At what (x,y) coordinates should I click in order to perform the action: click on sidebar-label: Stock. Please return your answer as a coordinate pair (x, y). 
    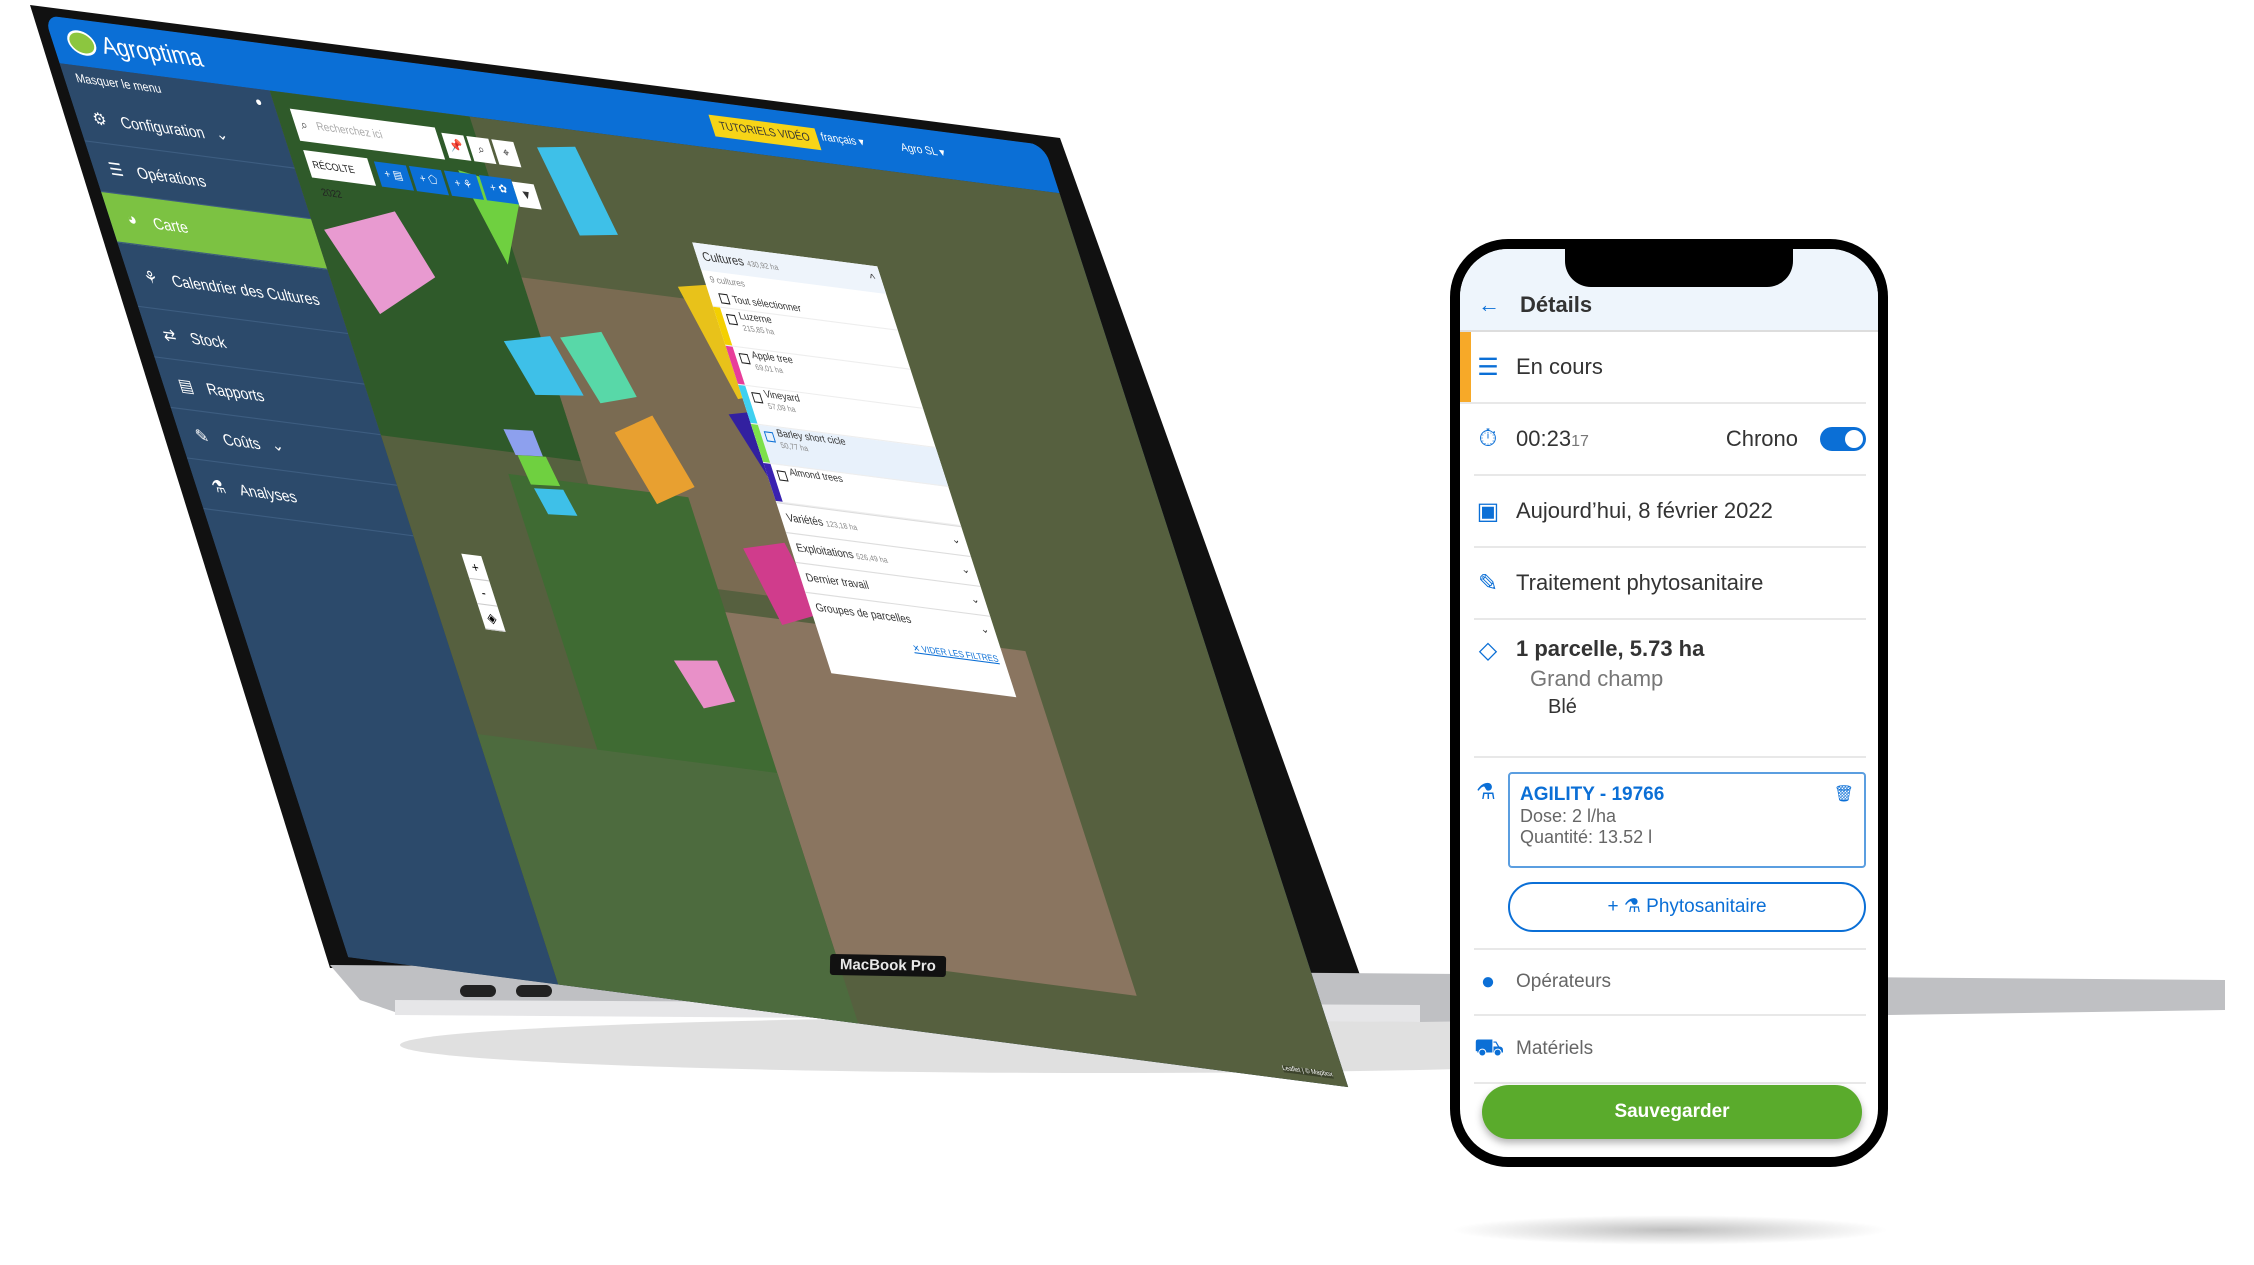
    Looking at the image, I should click on (208, 340).